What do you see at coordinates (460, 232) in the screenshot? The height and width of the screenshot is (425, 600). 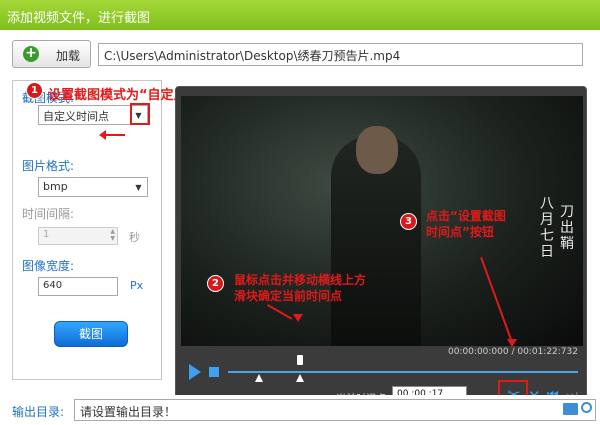 I see `step3-annotation-line2: 时间点”按钮` at bounding box center [460, 232].